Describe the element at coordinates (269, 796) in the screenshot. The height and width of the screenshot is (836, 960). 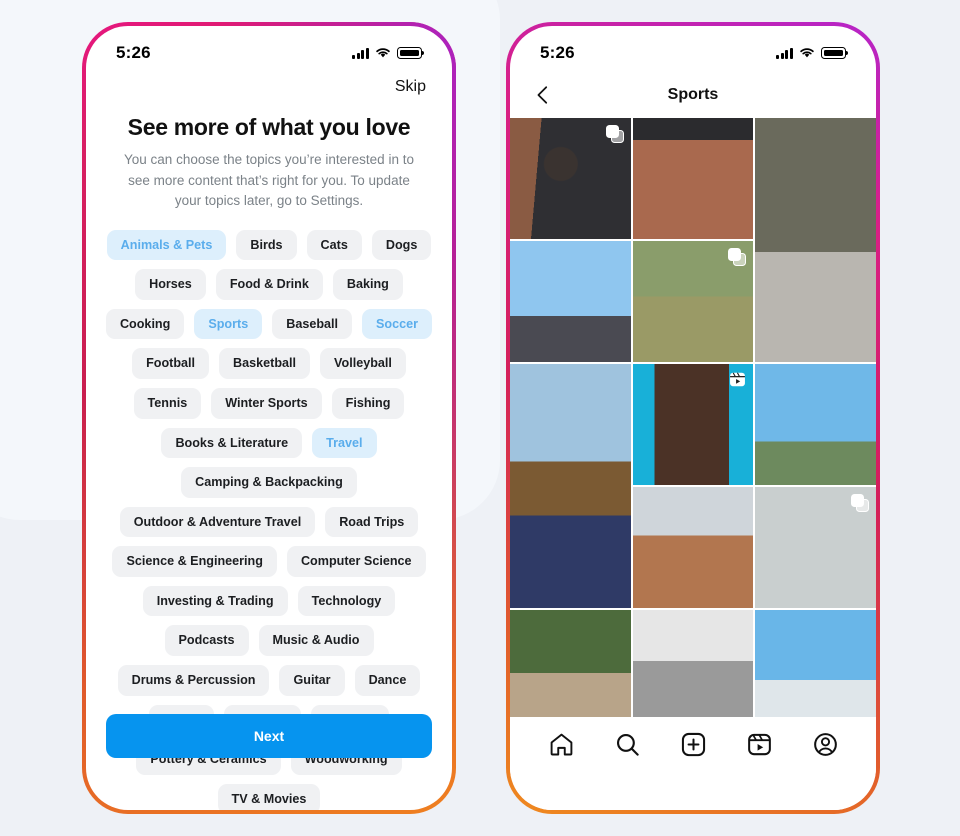
I see `topic-chip: TV & Movies` at that location.